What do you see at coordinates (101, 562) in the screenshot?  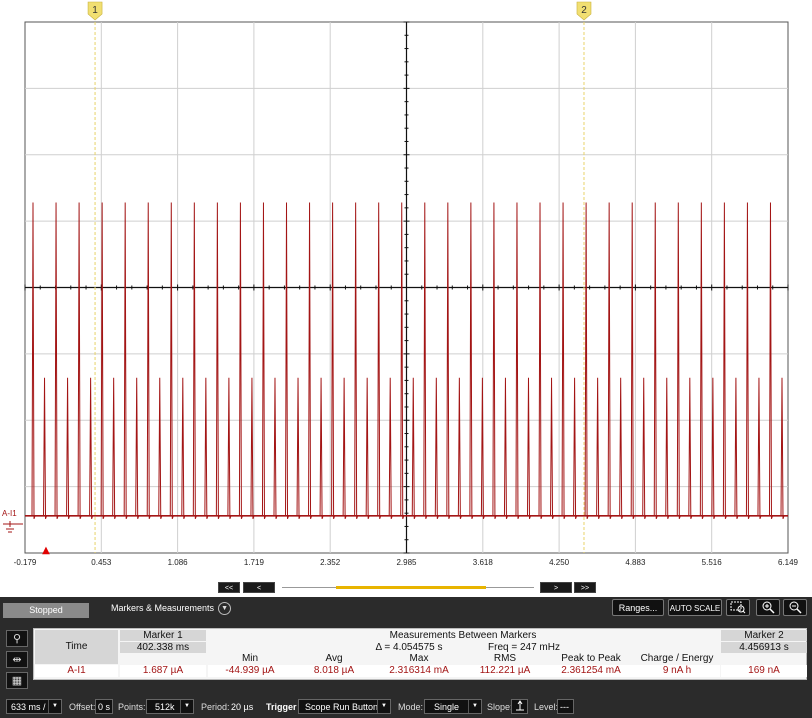 I see `x-tick-label: 0.453` at bounding box center [101, 562].